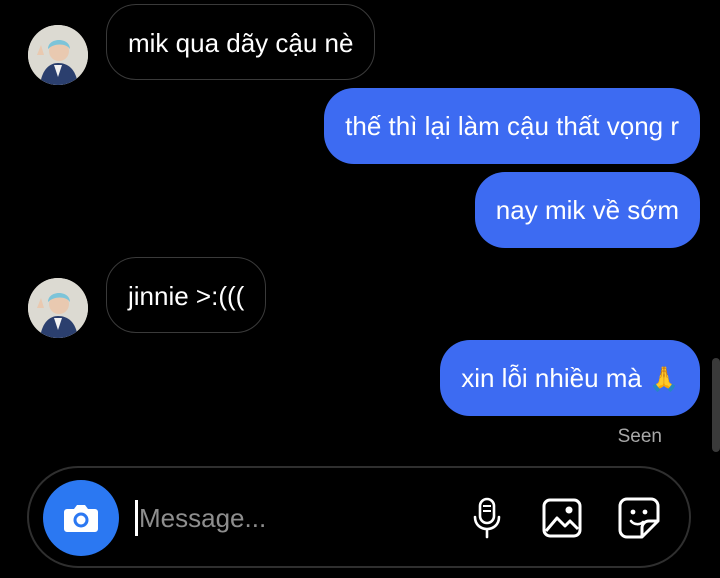 The image size is (720, 578). I want to click on message-text: nay mik về sớm, so click(587, 210).